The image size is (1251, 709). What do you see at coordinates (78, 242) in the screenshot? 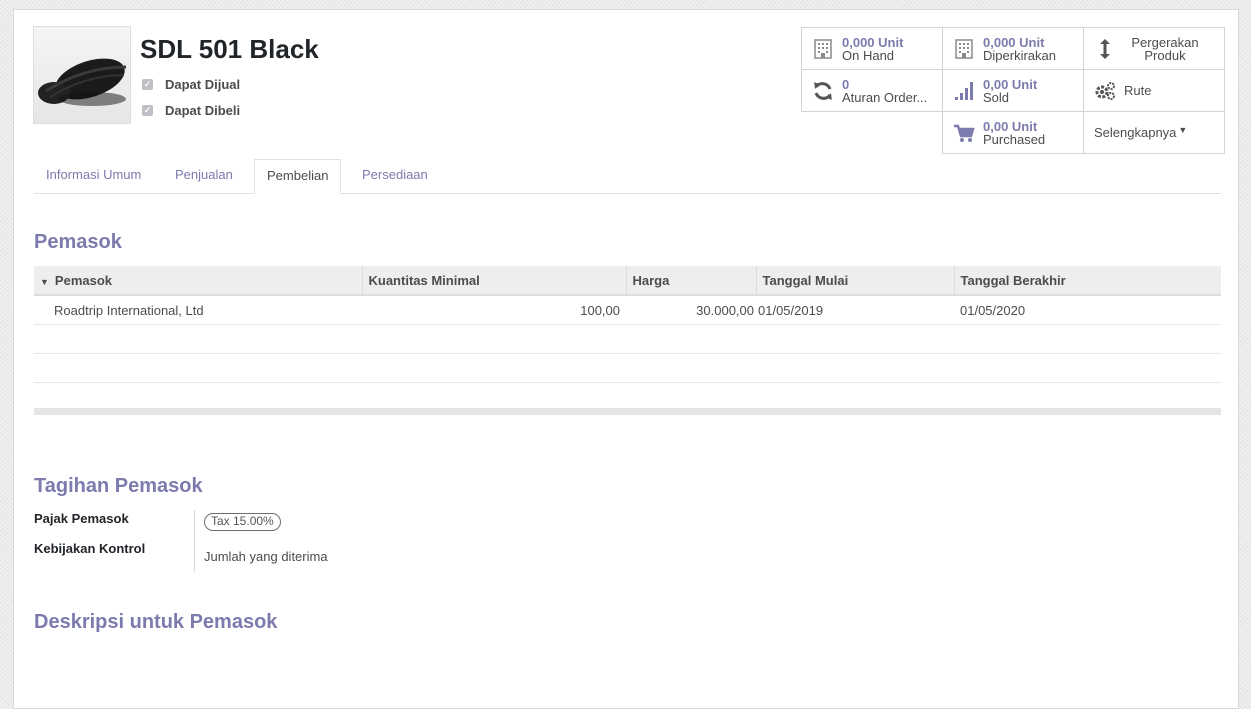
I see `vendors-section-title: Pemasok` at bounding box center [78, 242].